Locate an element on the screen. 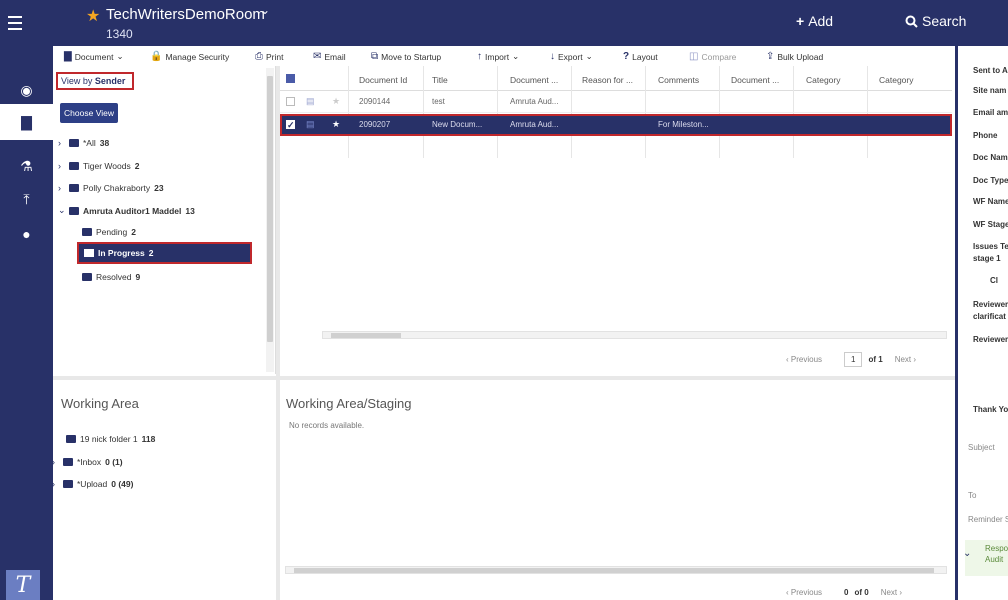 The width and height of the screenshot is (1008, 600). detail-line: Cl is located at coordinates (994, 280).